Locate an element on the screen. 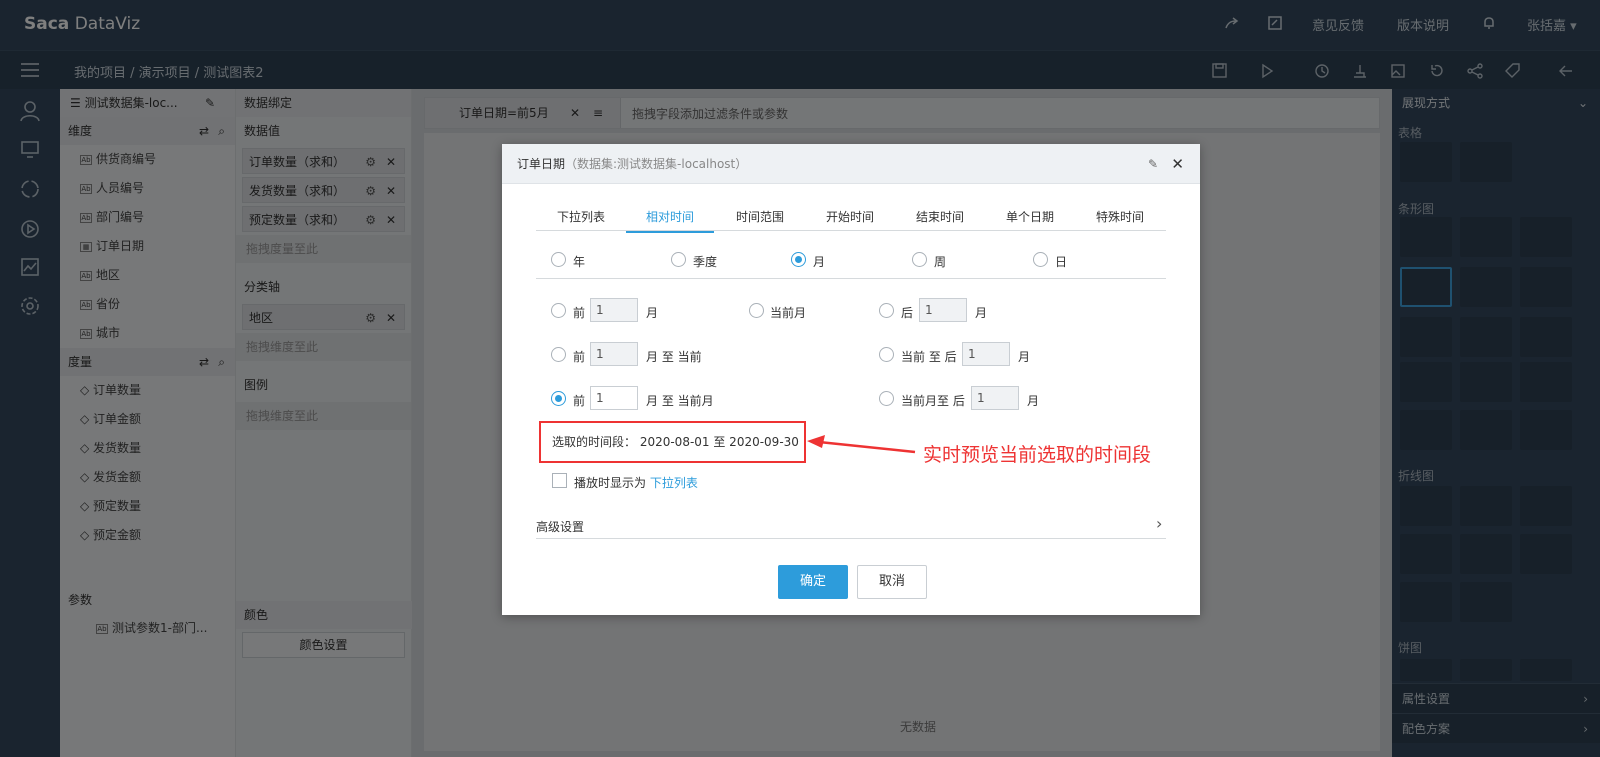  opt-prev-n-radio is located at coordinates (558, 310).